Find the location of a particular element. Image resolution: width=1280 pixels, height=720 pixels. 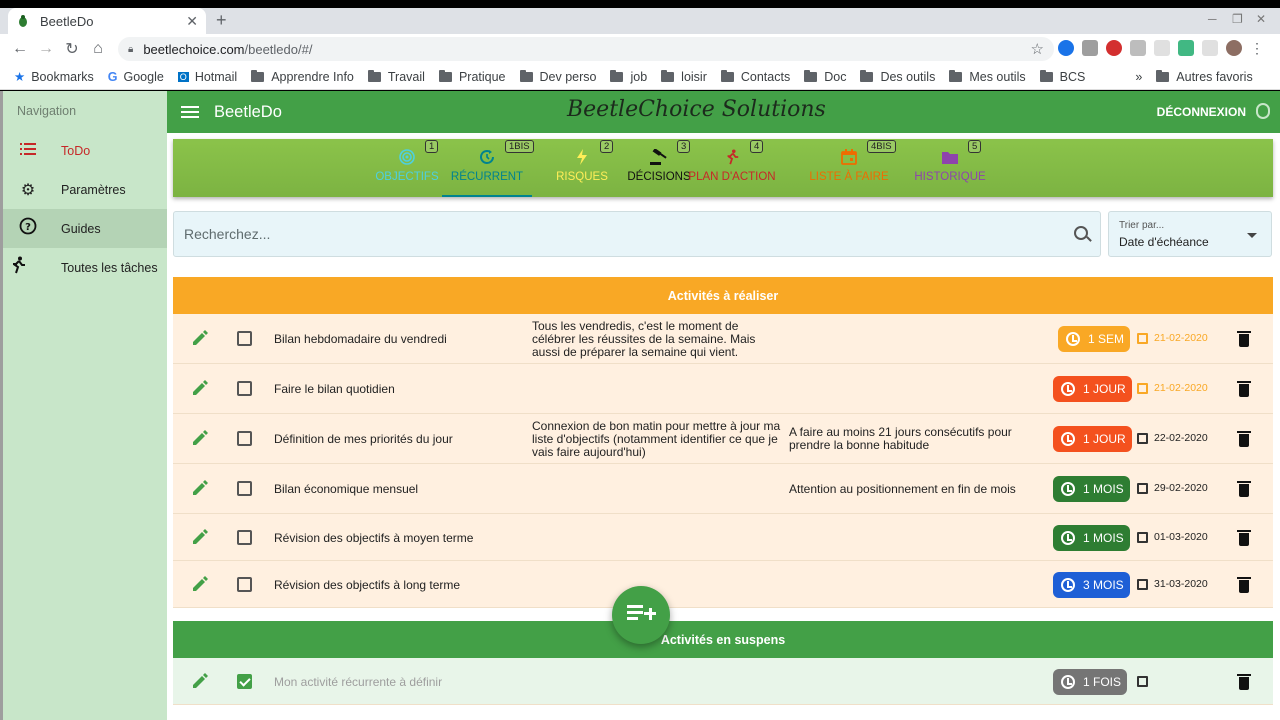

extension-check-icon is located at coordinates (1066, 48).